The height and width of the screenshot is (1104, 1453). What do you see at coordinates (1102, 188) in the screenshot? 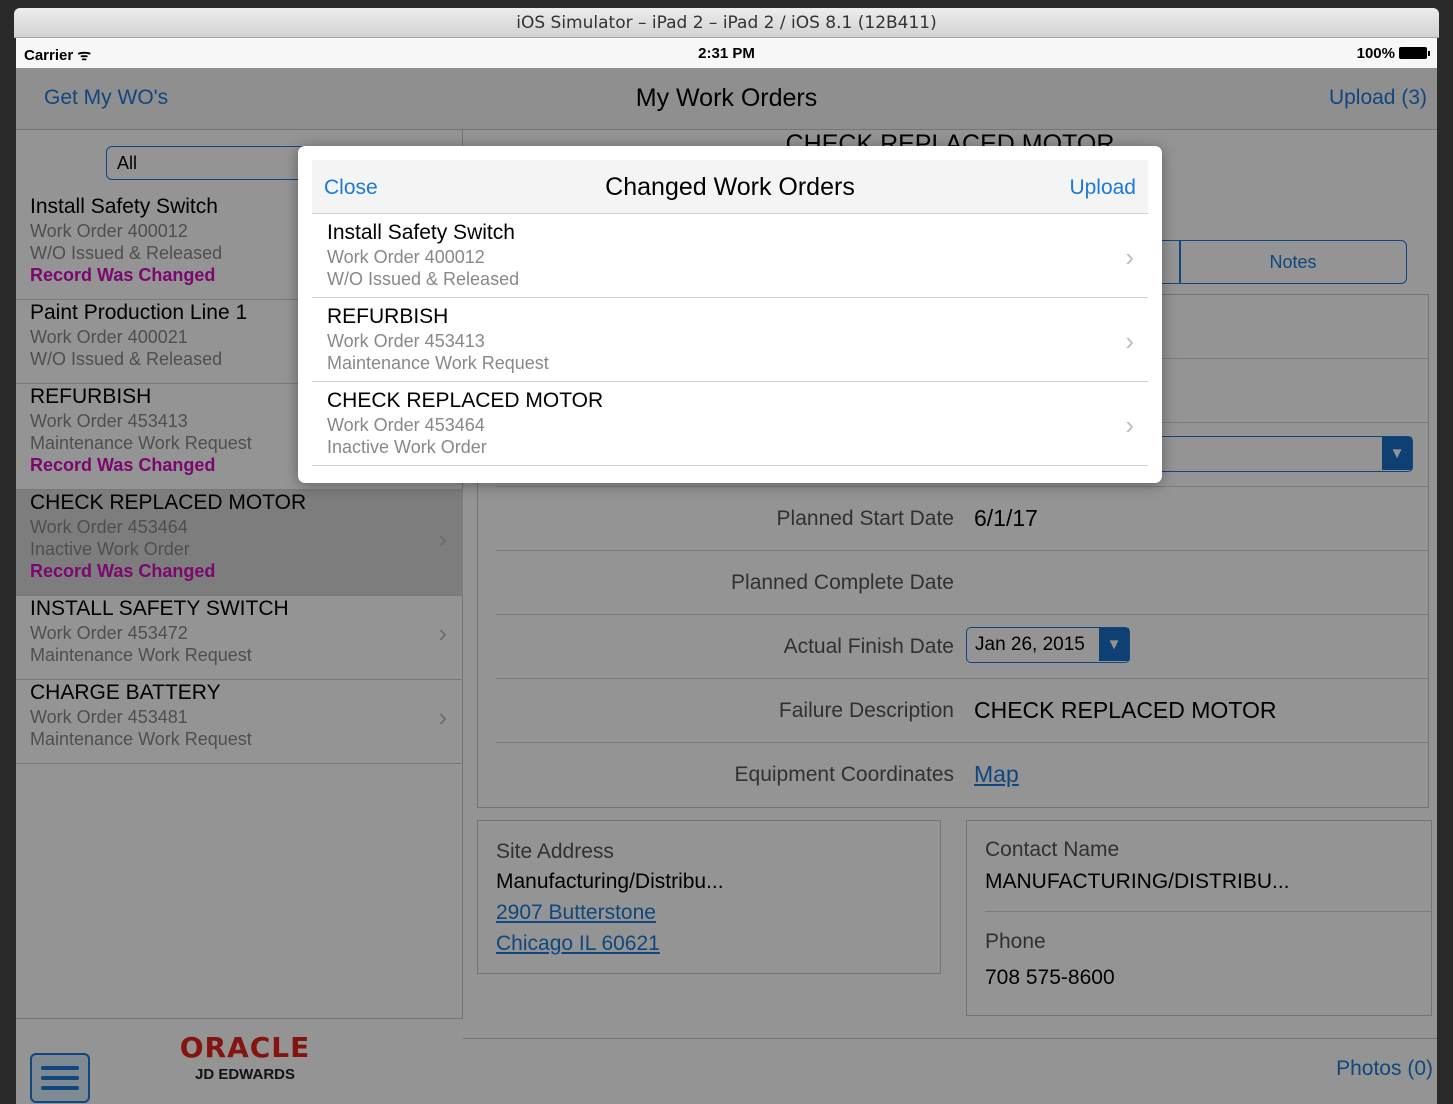
I see `upload-button: Upload` at bounding box center [1102, 188].